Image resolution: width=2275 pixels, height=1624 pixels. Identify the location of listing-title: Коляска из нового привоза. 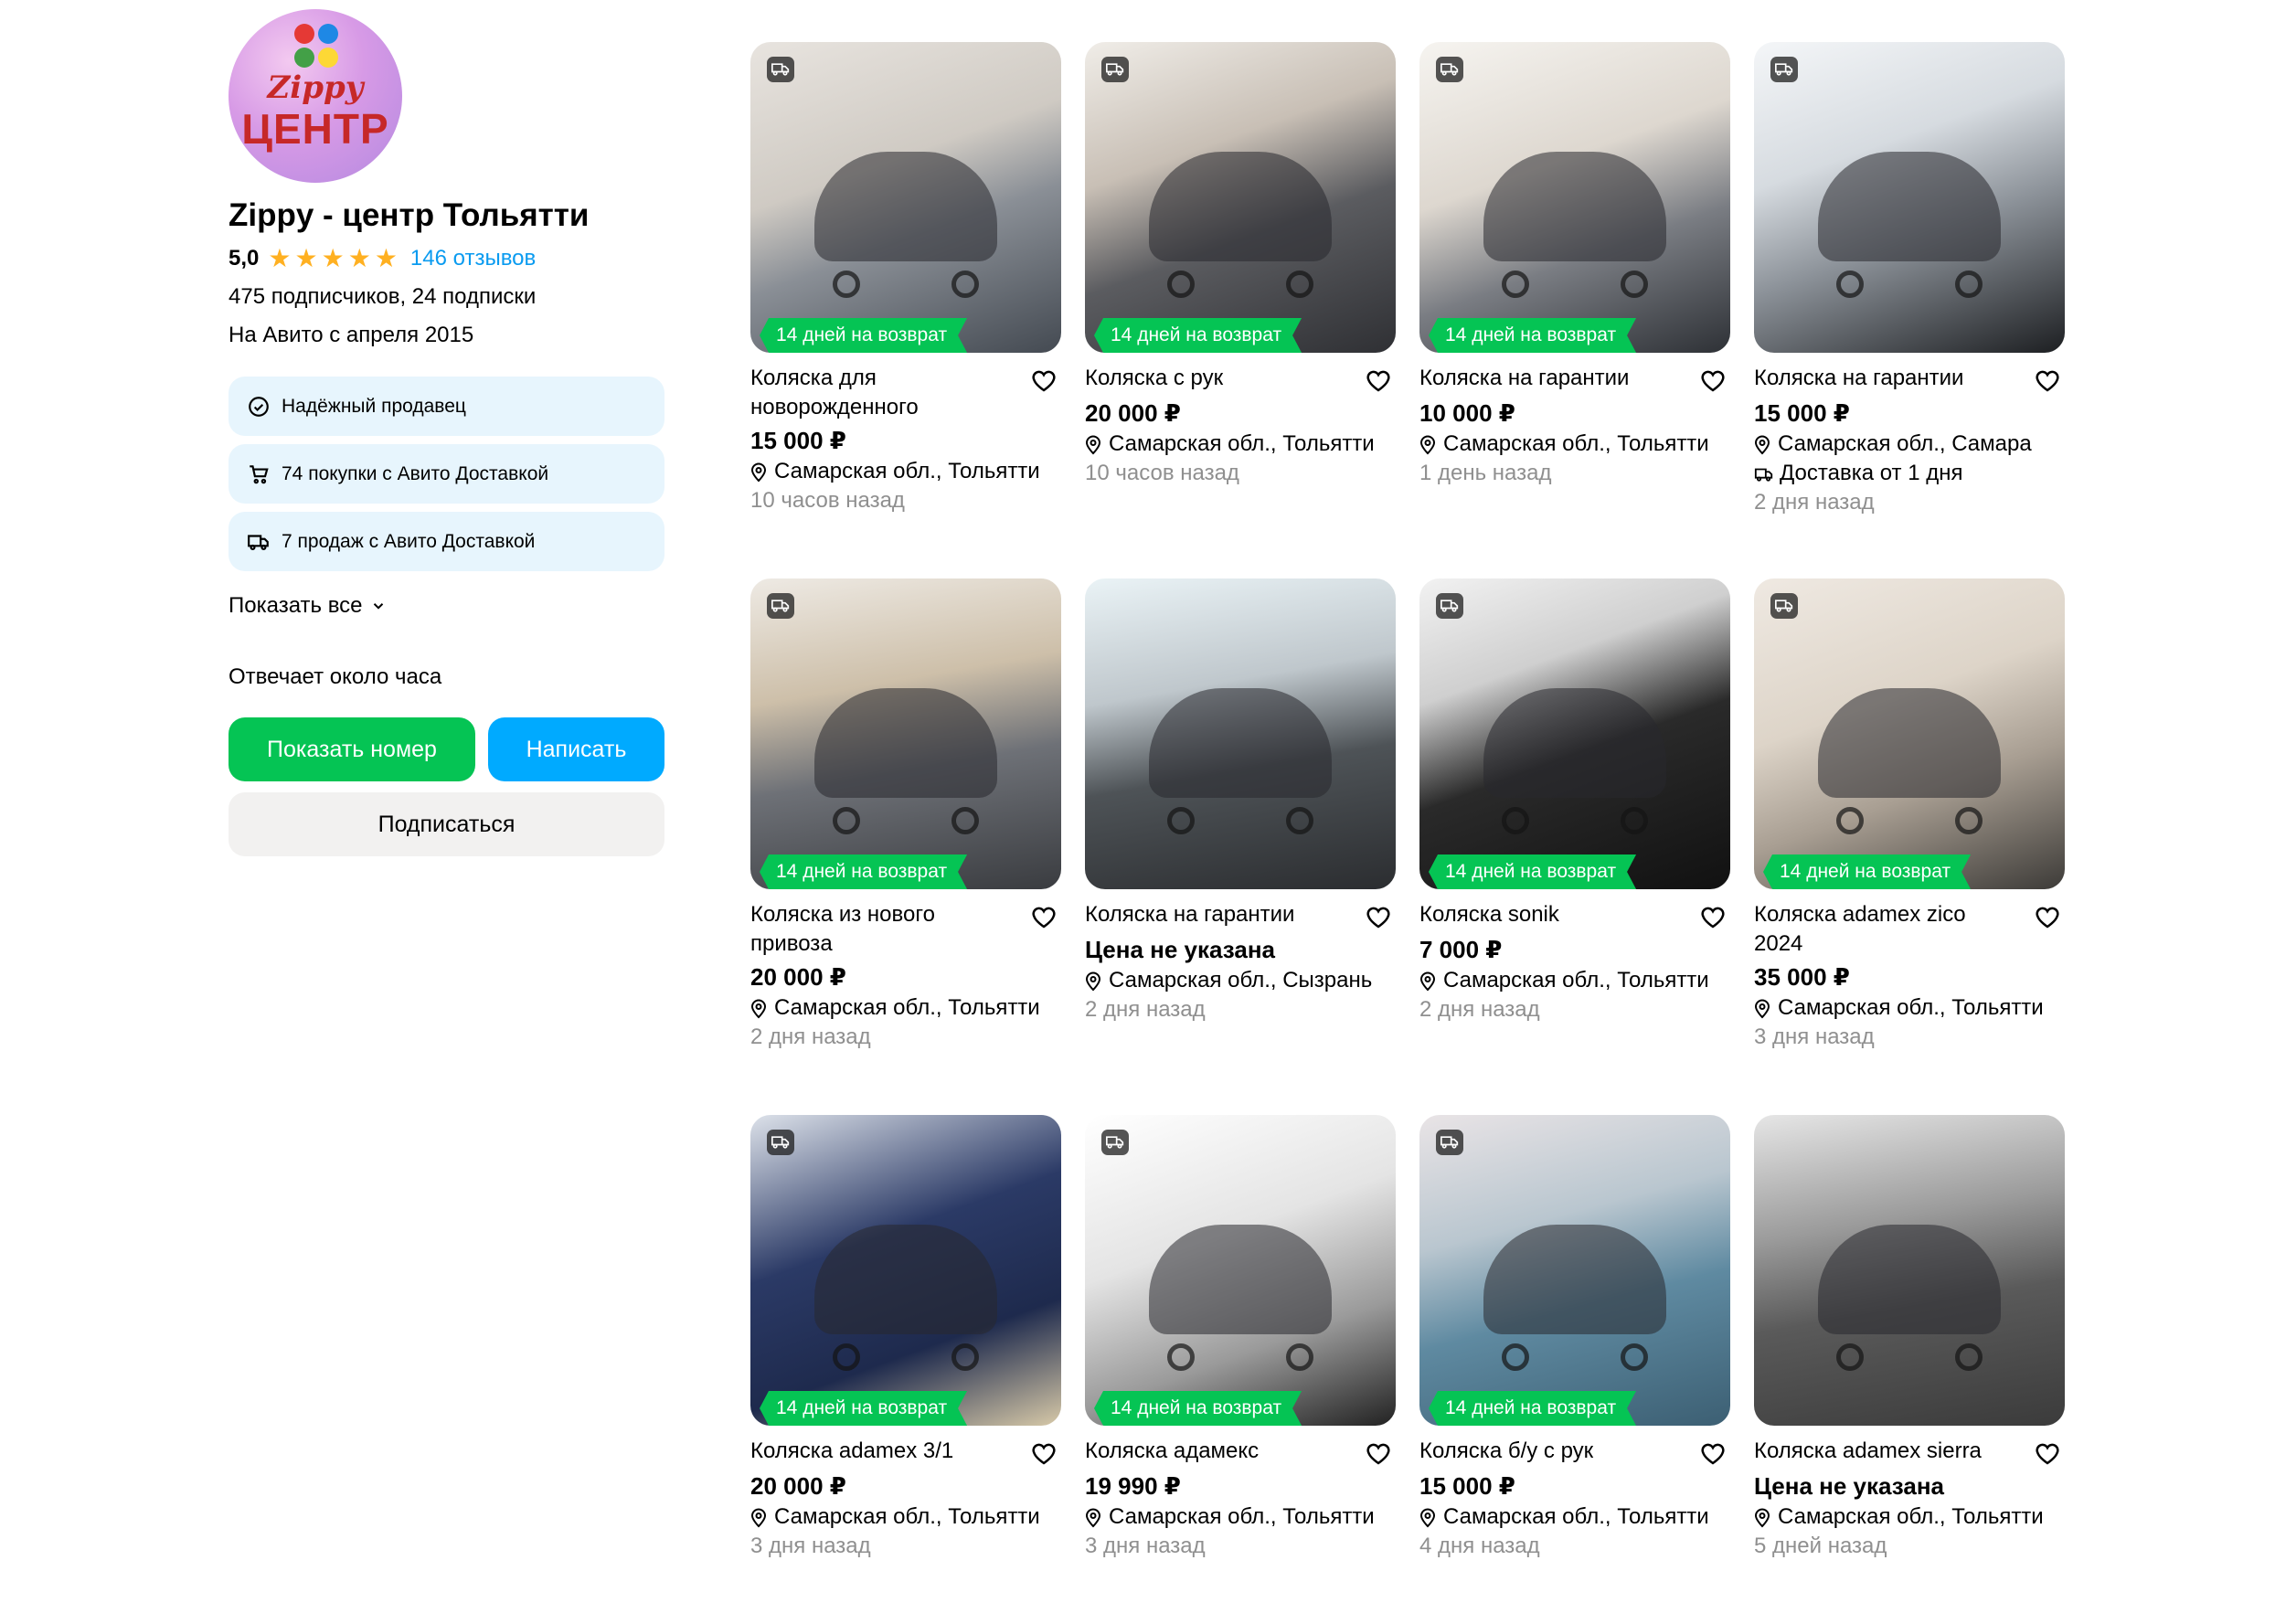
(882, 929).